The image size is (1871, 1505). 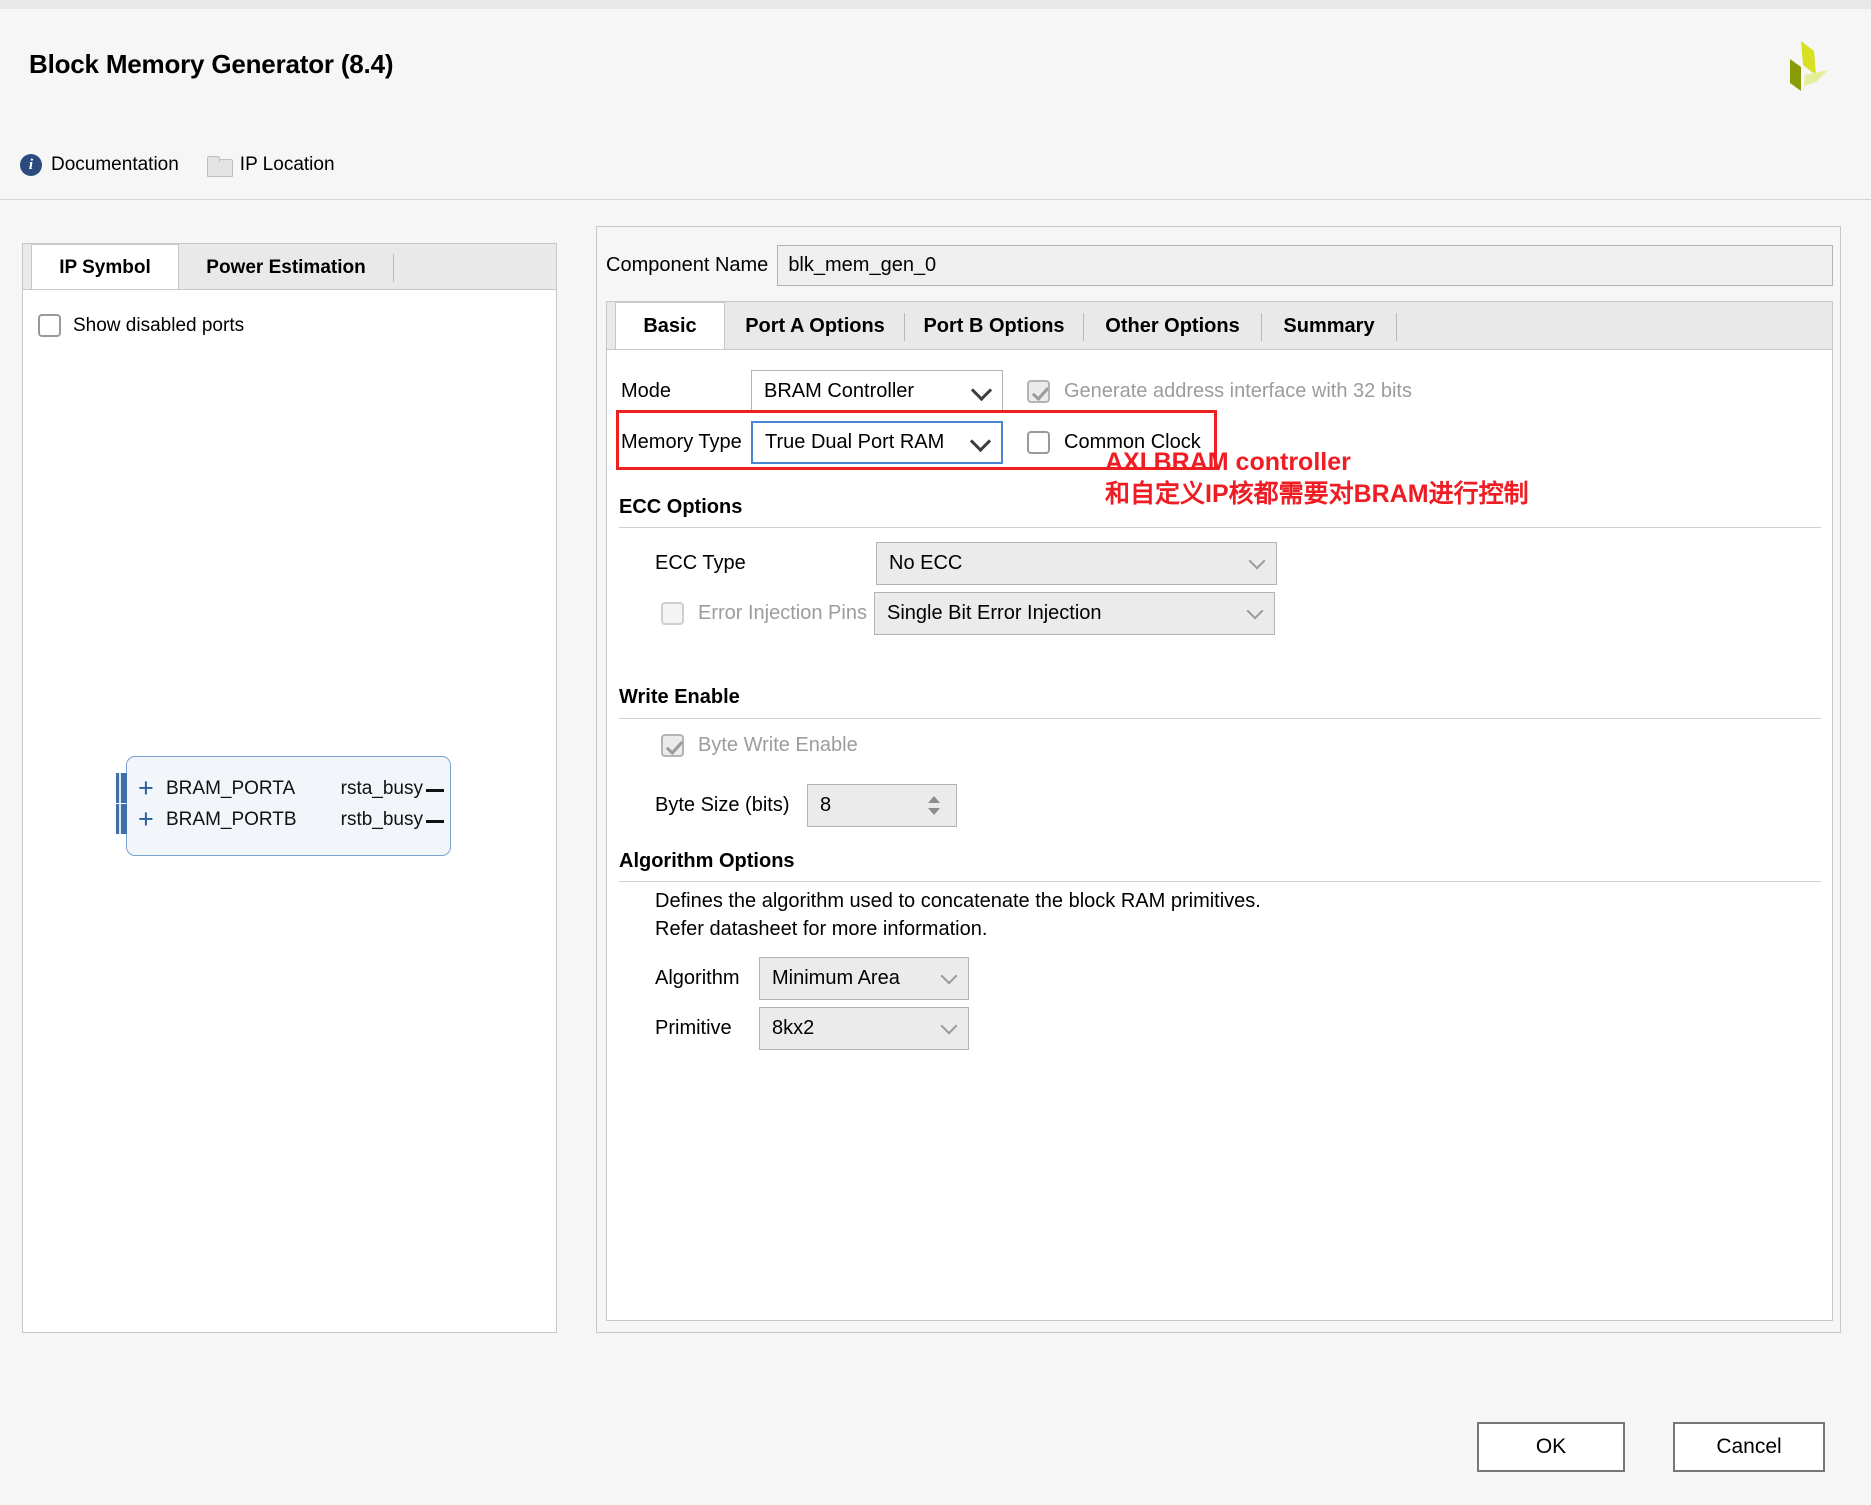 What do you see at coordinates (288, 806) in the screenshot?
I see `bram-symbol-box` at bounding box center [288, 806].